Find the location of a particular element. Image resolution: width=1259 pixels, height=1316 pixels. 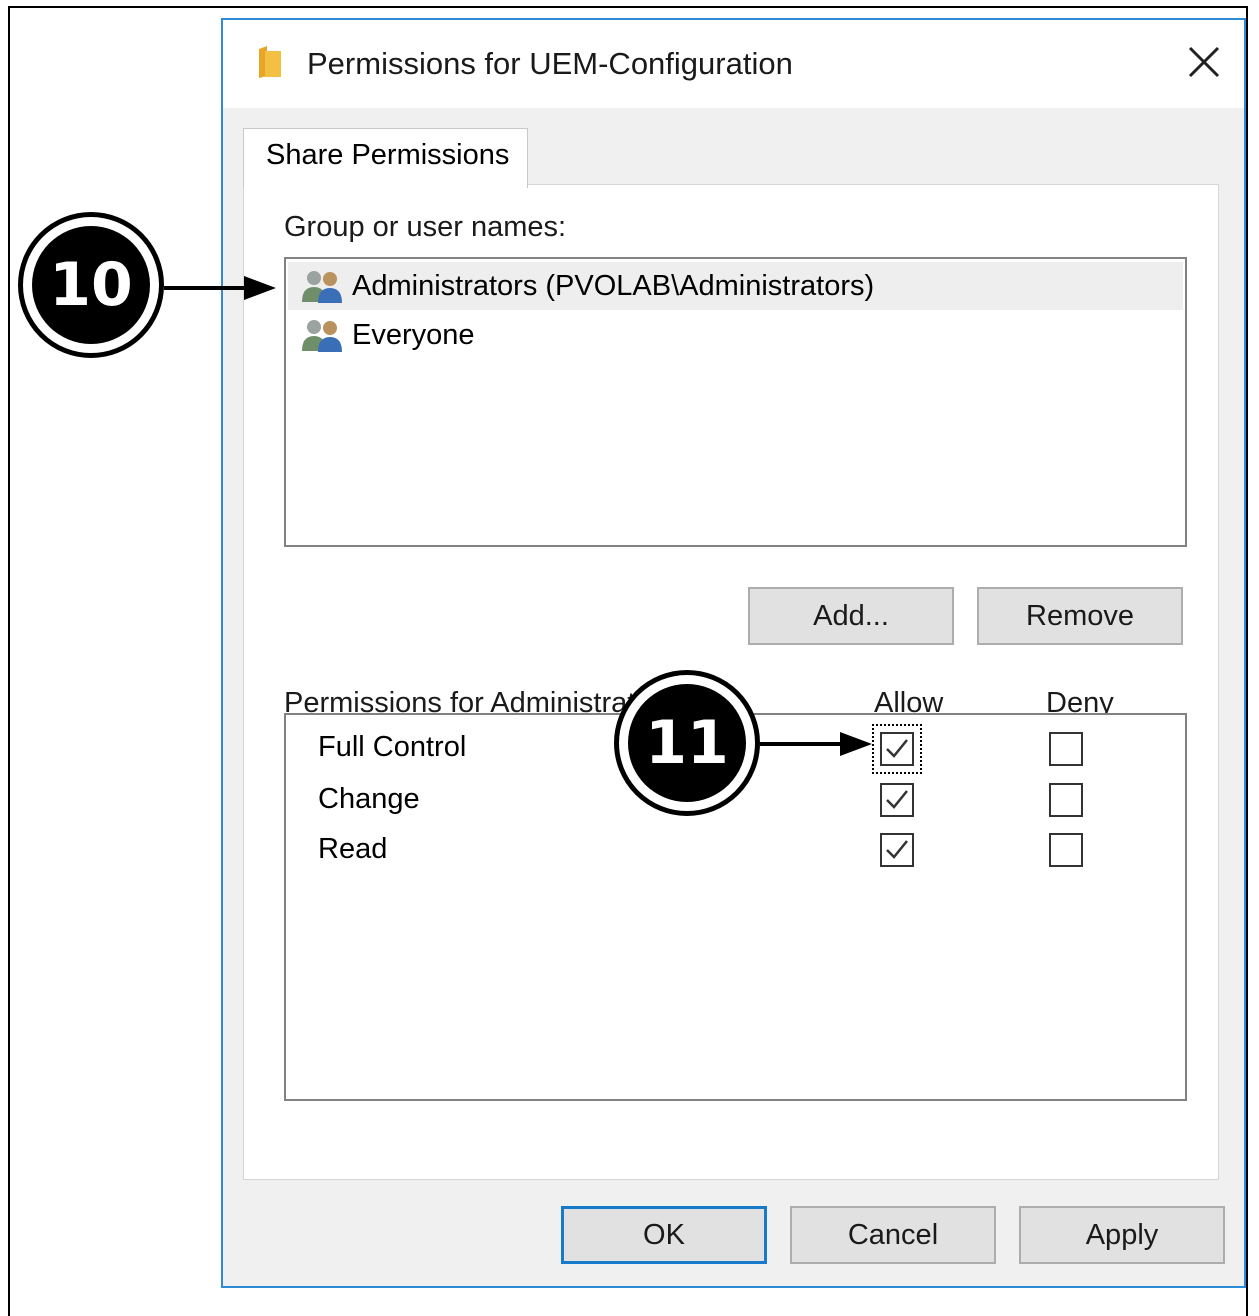

change-allow-checkbox is located at coordinates (897, 800).